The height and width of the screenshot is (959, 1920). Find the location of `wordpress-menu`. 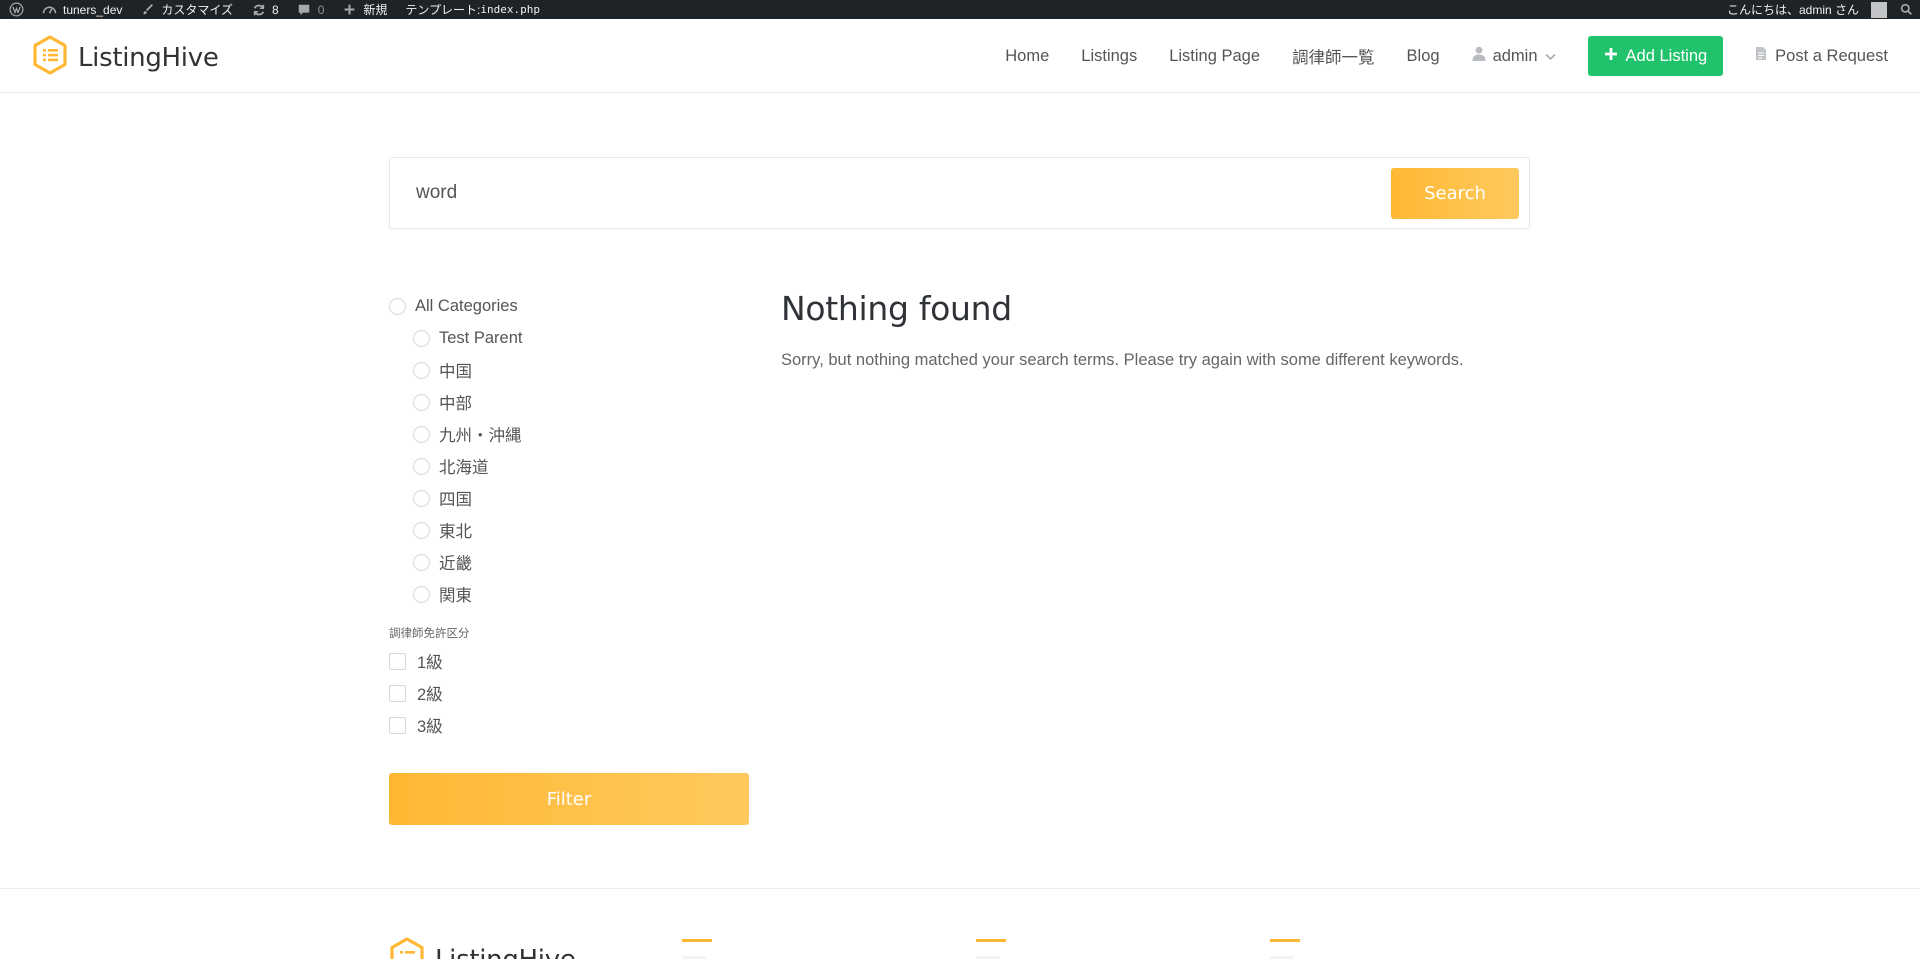

wordpress-menu is located at coordinates (16, 9).